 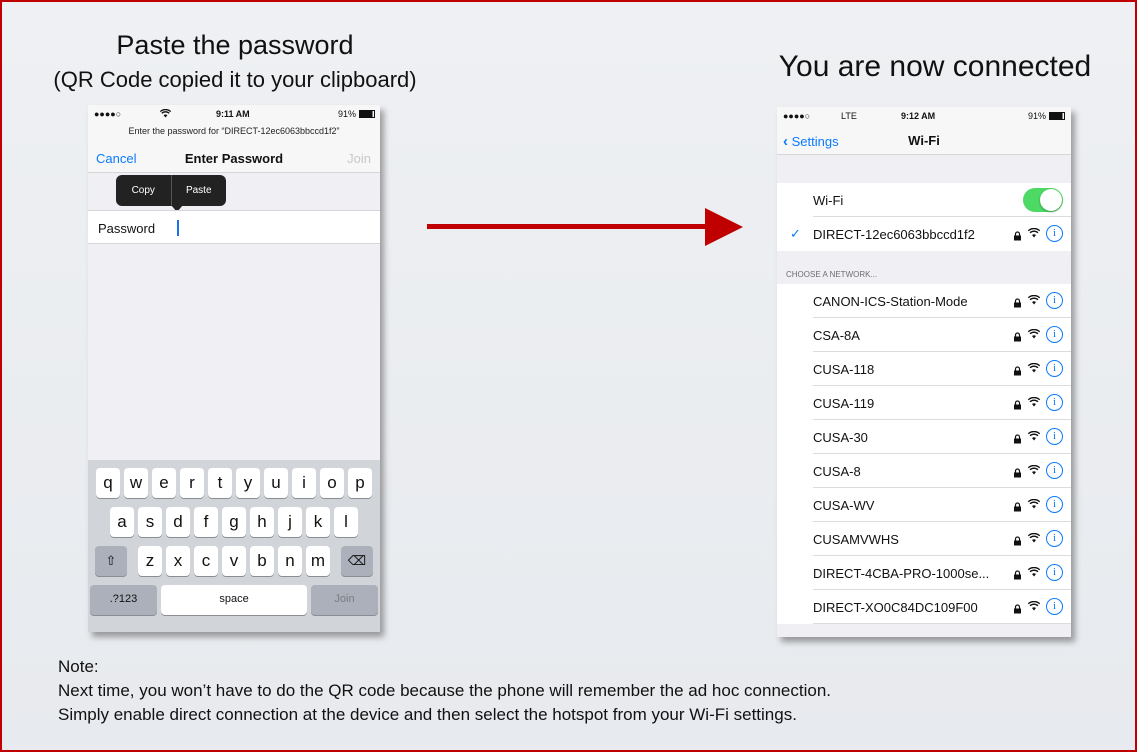 What do you see at coordinates (318, 561) in the screenshot?
I see `key: m` at bounding box center [318, 561].